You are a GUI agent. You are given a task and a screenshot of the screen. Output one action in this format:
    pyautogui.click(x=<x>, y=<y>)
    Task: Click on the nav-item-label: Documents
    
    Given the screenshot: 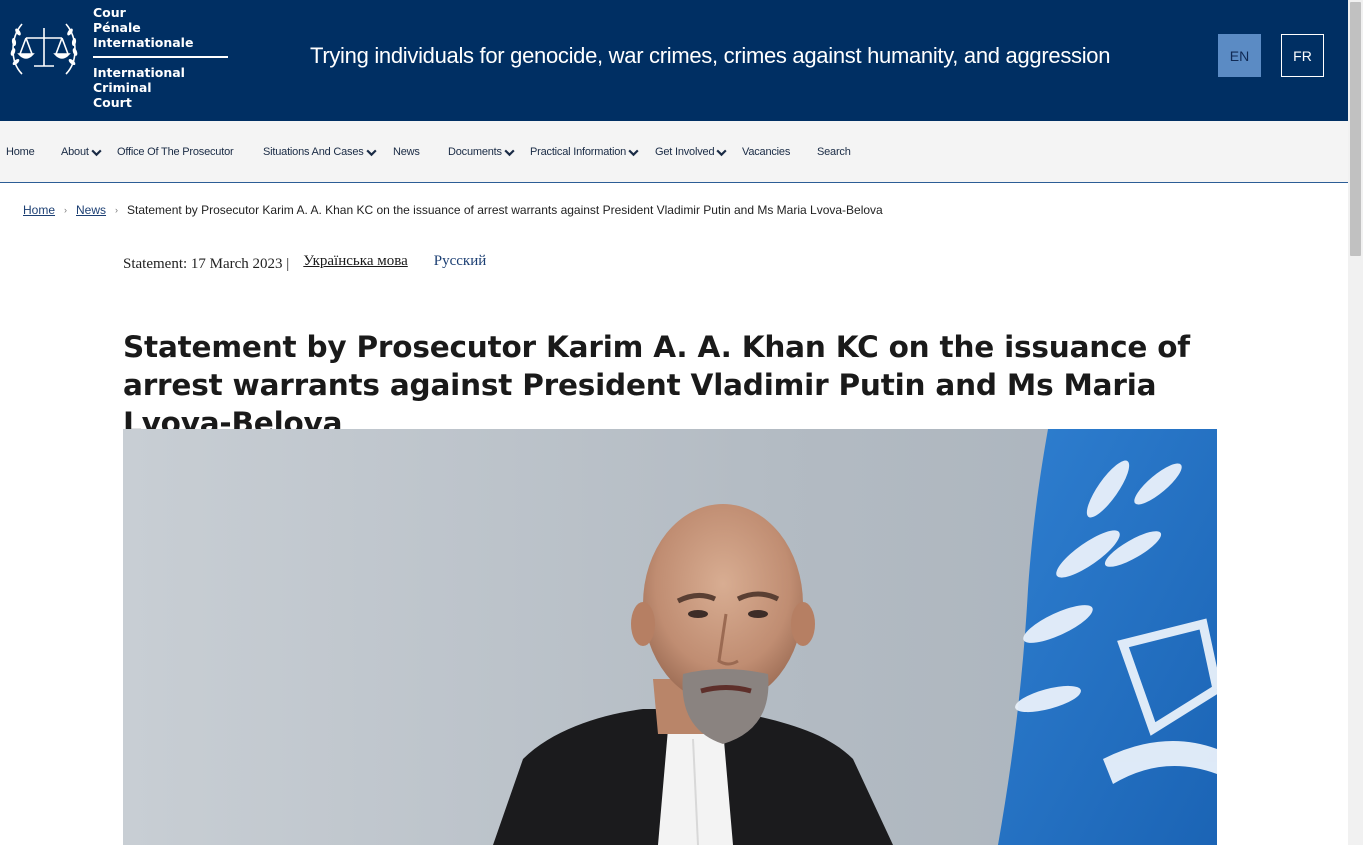 What is the action you would take?
    pyautogui.click(x=475, y=152)
    